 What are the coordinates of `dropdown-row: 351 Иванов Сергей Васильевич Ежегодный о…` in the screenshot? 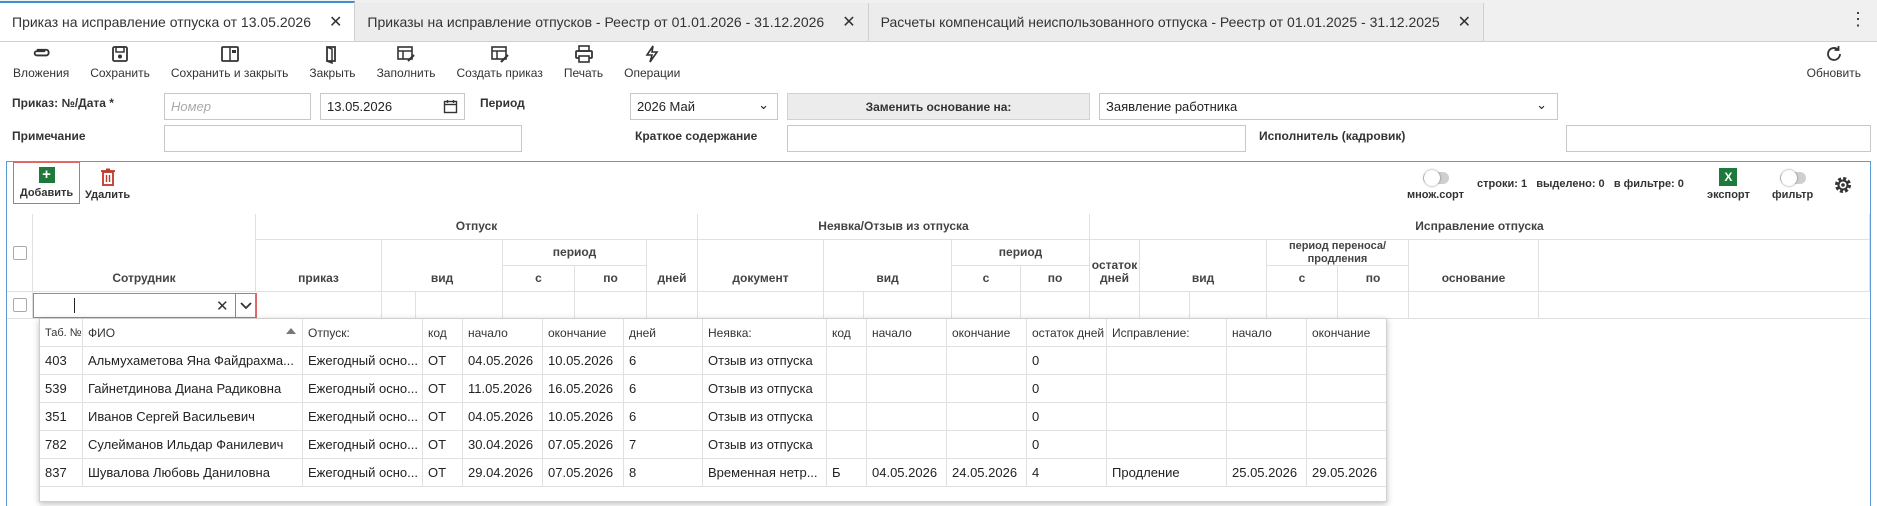 It's located at (713, 417).